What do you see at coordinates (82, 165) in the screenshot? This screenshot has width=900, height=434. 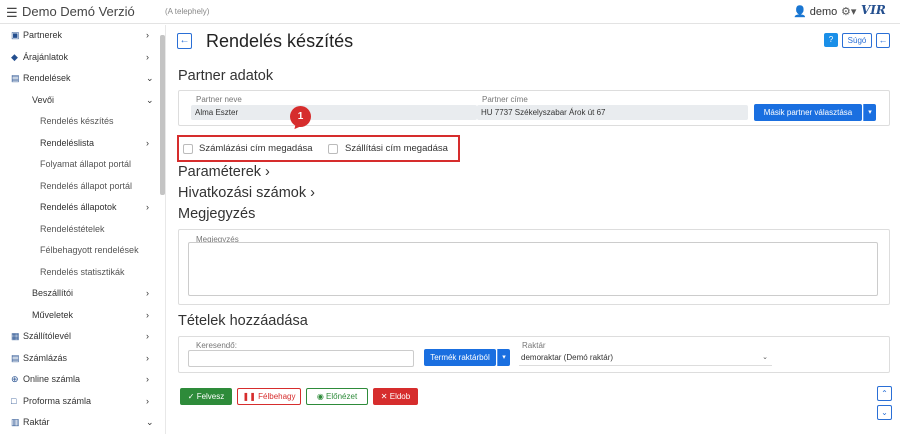 I see `sidebar-item-folyamat-allapot-portal: Folyamat állapot portál` at bounding box center [82, 165].